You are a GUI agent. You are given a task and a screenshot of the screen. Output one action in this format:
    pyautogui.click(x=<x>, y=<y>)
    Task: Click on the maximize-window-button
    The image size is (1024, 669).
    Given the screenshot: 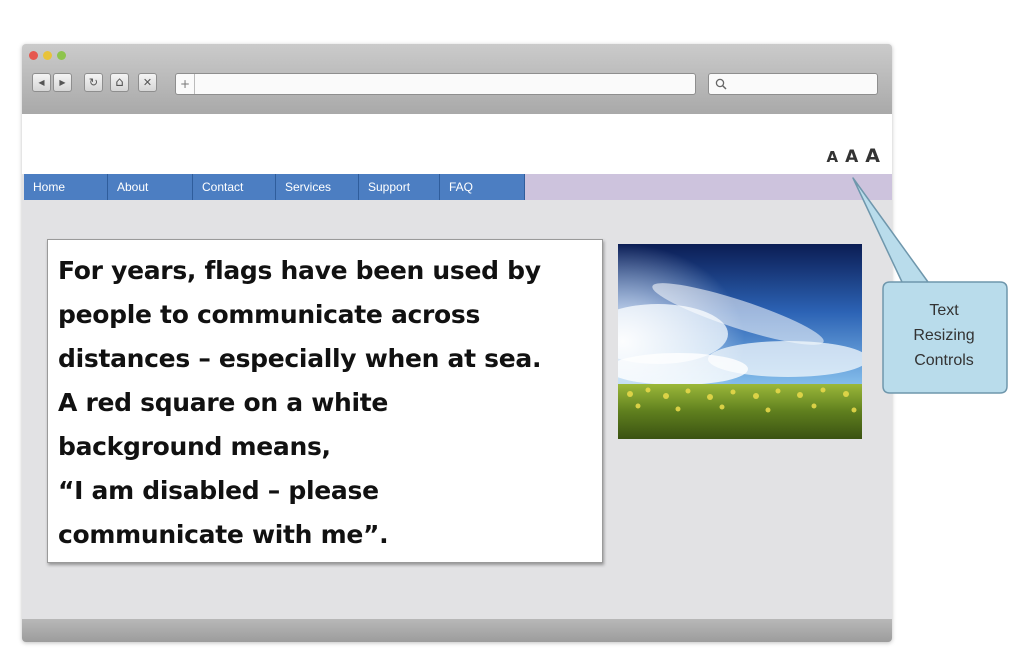 What is the action you would take?
    pyautogui.click(x=61, y=55)
    